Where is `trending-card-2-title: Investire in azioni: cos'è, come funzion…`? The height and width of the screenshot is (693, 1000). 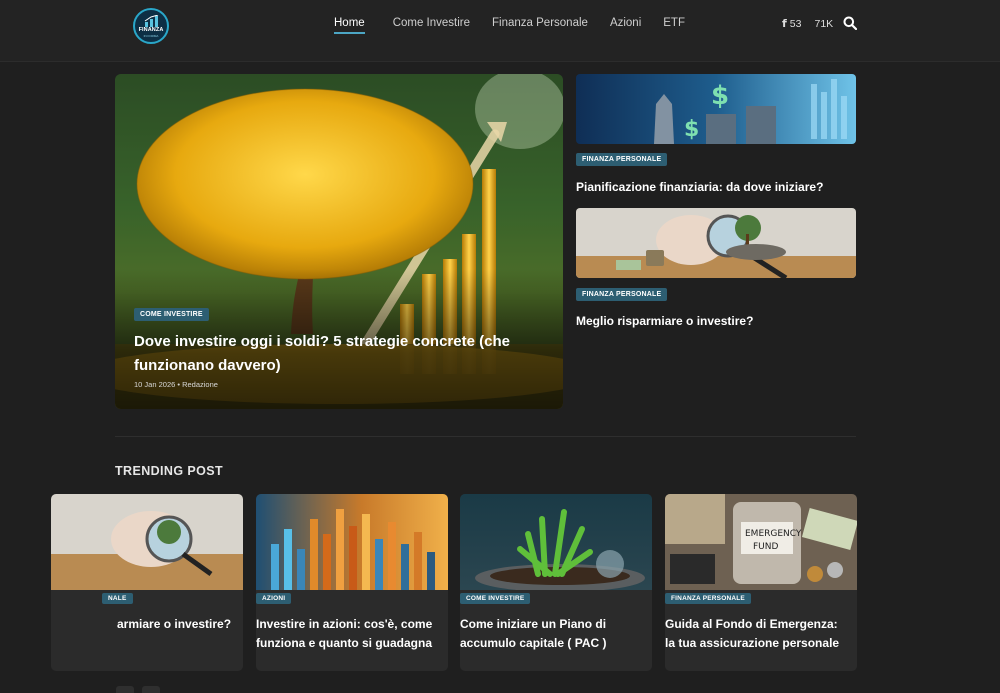
trending-card-2-title: Investire in azioni: cos'è, come funzion… is located at coordinates (348, 634).